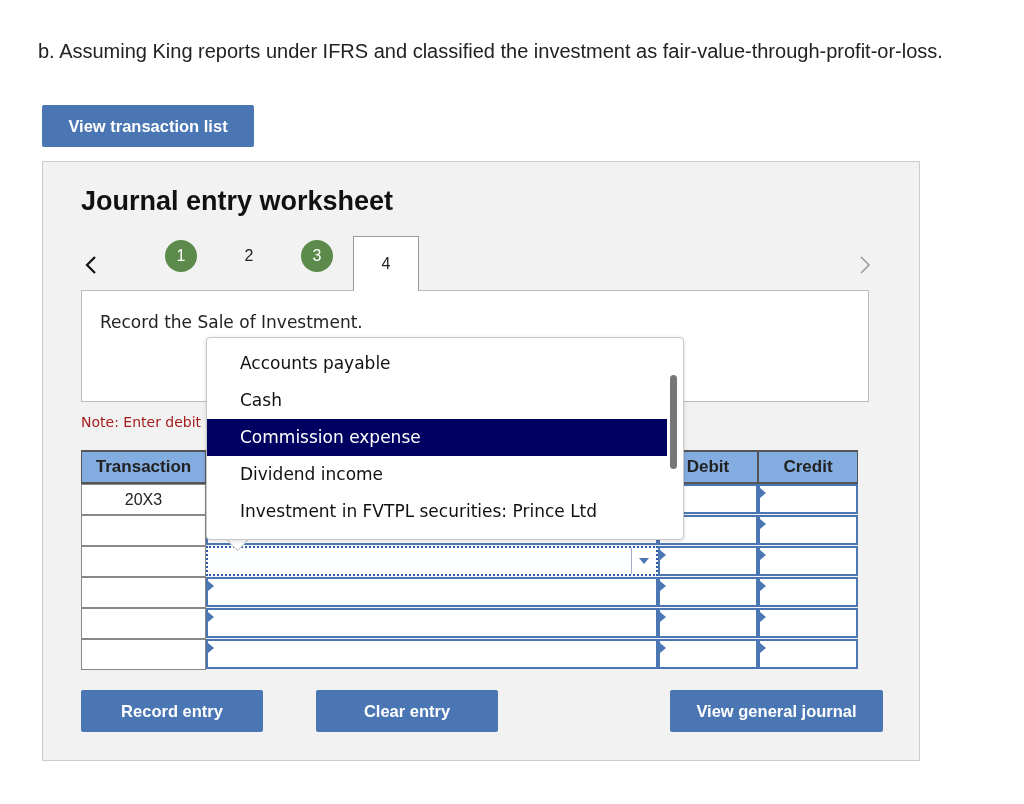 Image resolution: width=1024 pixels, height=804 pixels. Describe the element at coordinates (181, 263) in the screenshot. I see `step-tab: 1` at that location.